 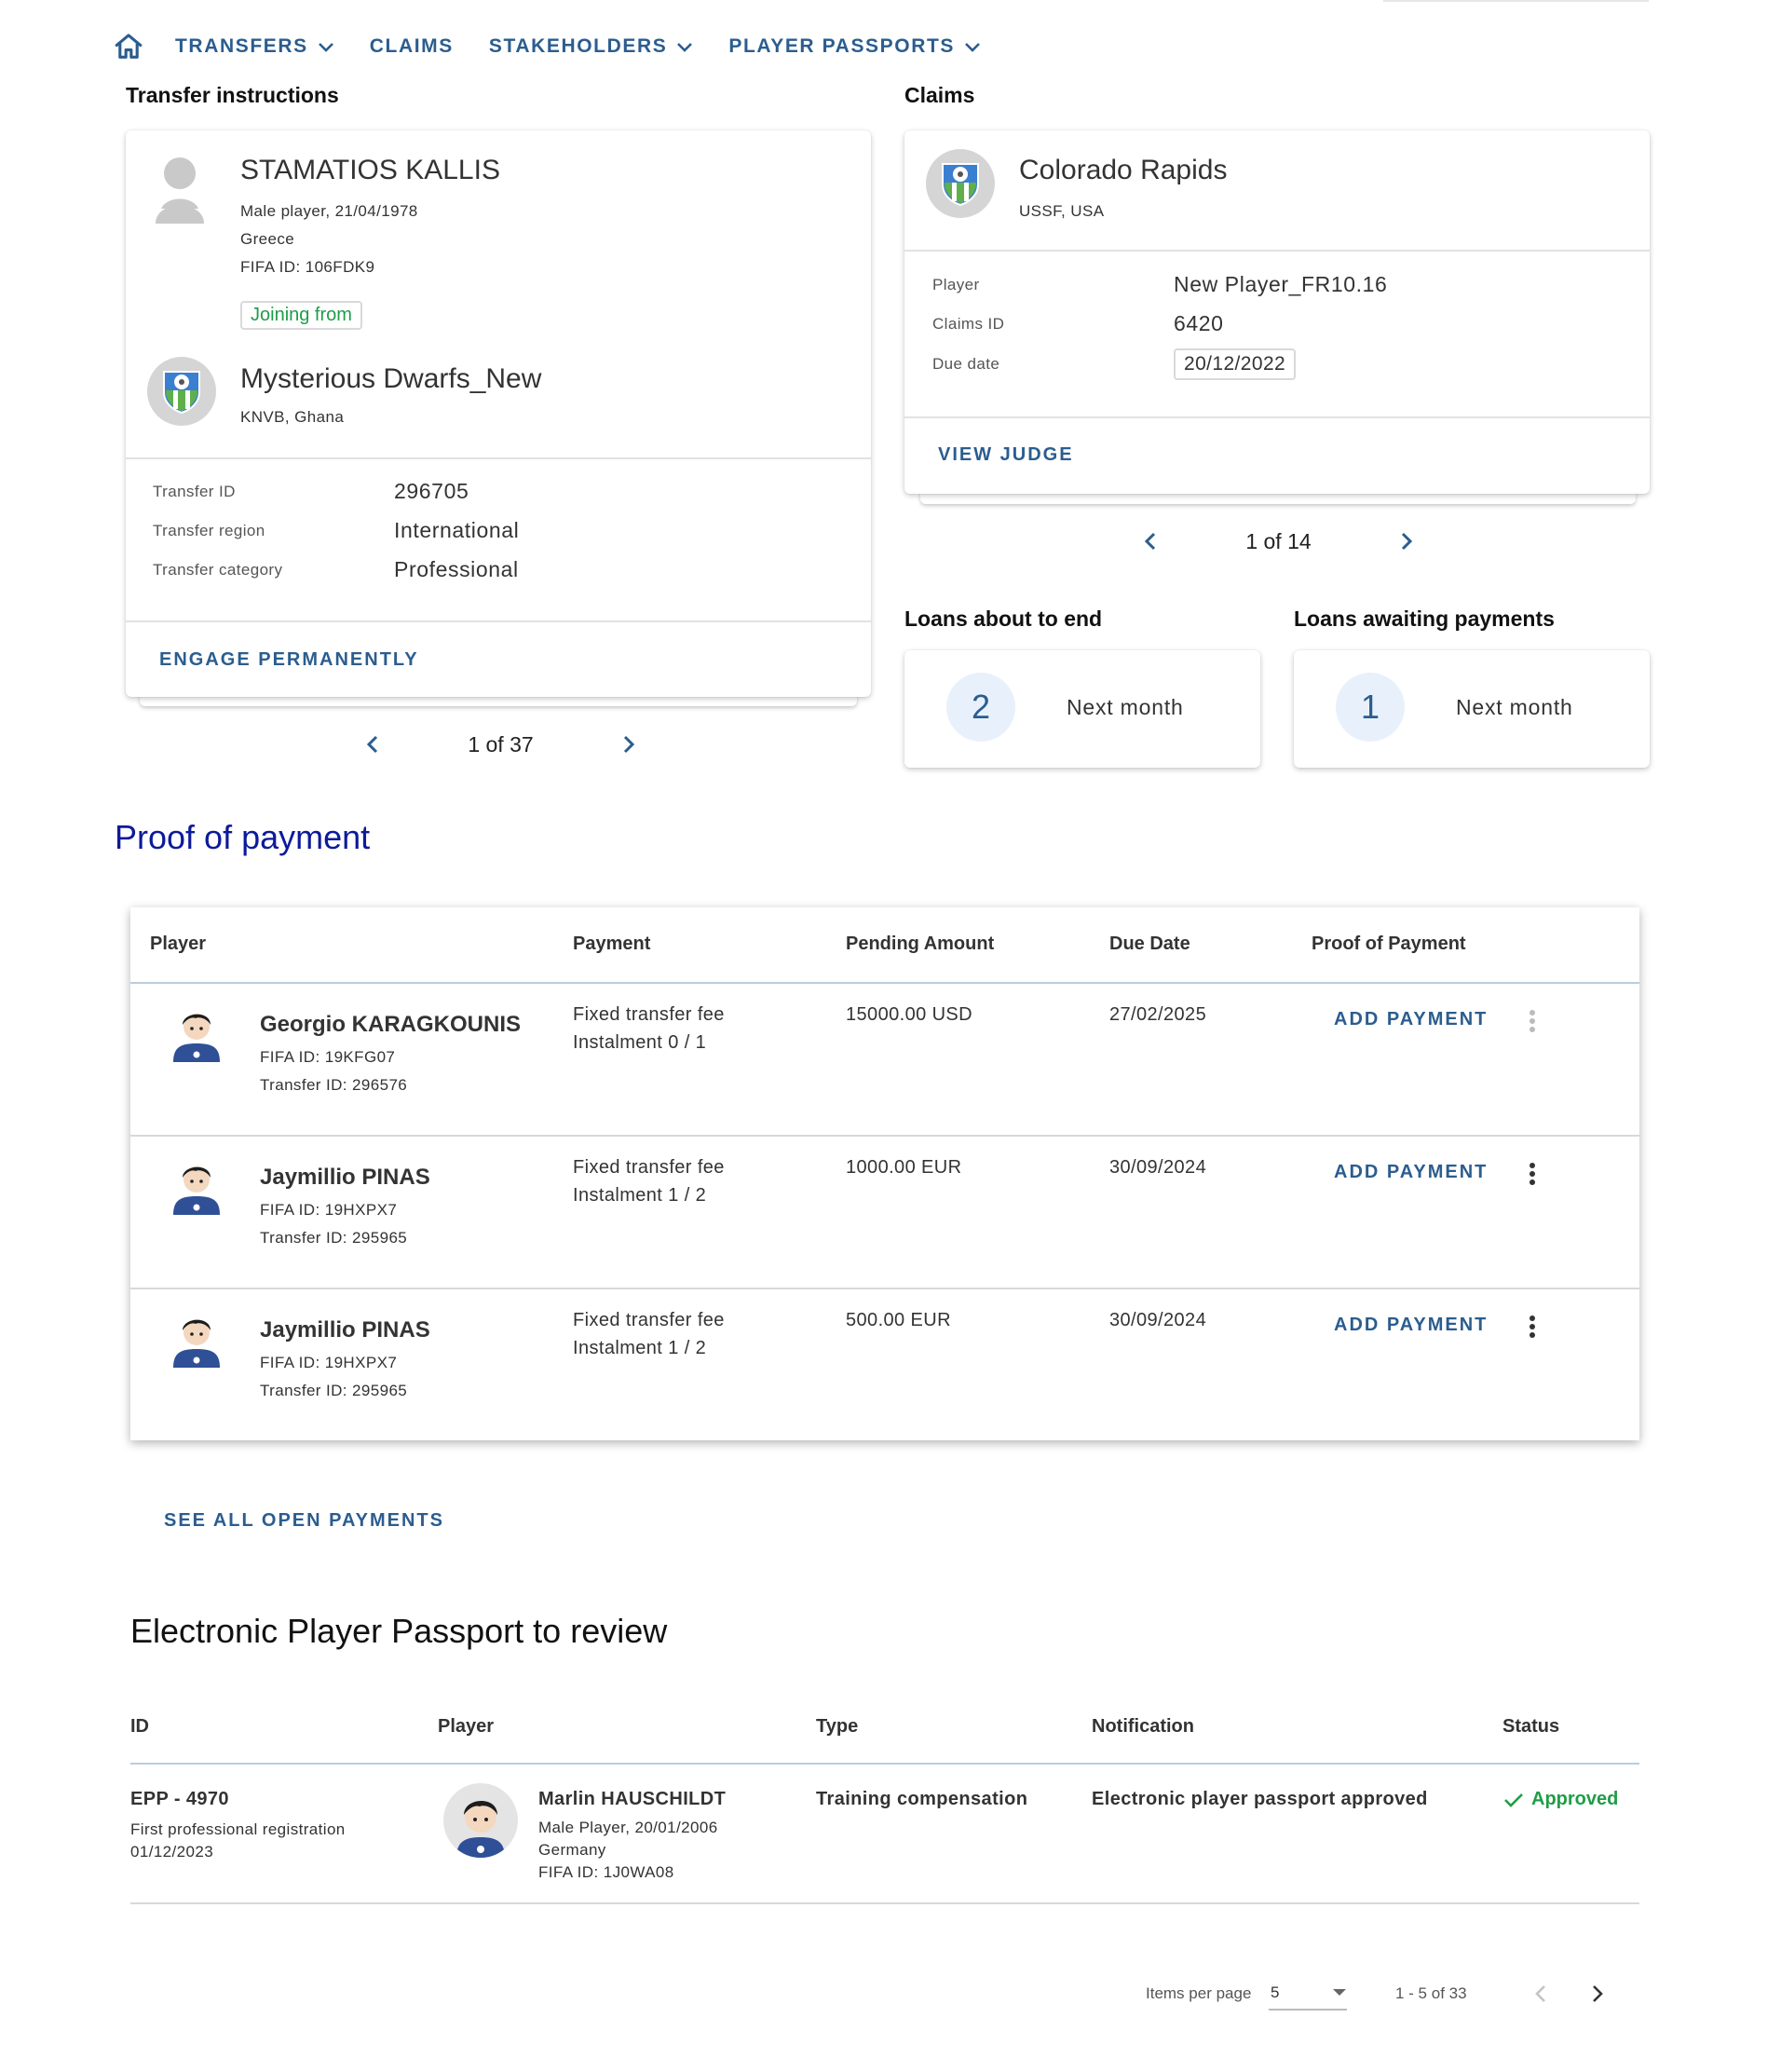 What do you see at coordinates (180, 189) in the screenshot?
I see `player-silhouette-icon` at bounding box center [180, 189].